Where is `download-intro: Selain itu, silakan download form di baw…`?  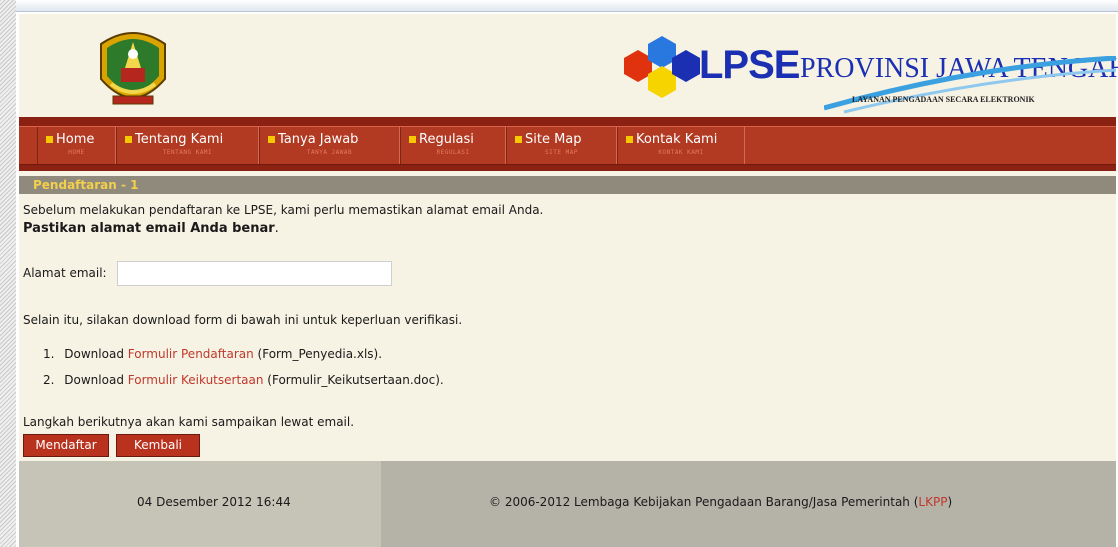 download-intro: Selain itu, silakan download form di baw… is located at coordinates (243, 320).